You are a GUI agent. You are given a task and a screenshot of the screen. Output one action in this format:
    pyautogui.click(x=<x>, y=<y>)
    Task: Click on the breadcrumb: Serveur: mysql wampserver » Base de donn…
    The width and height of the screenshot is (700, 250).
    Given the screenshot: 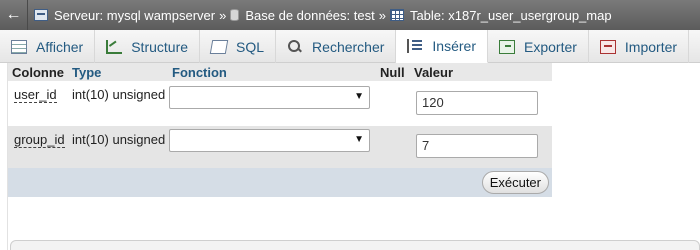 What is the action you would take?
    pyautogui.click(x=320, y=15)
    